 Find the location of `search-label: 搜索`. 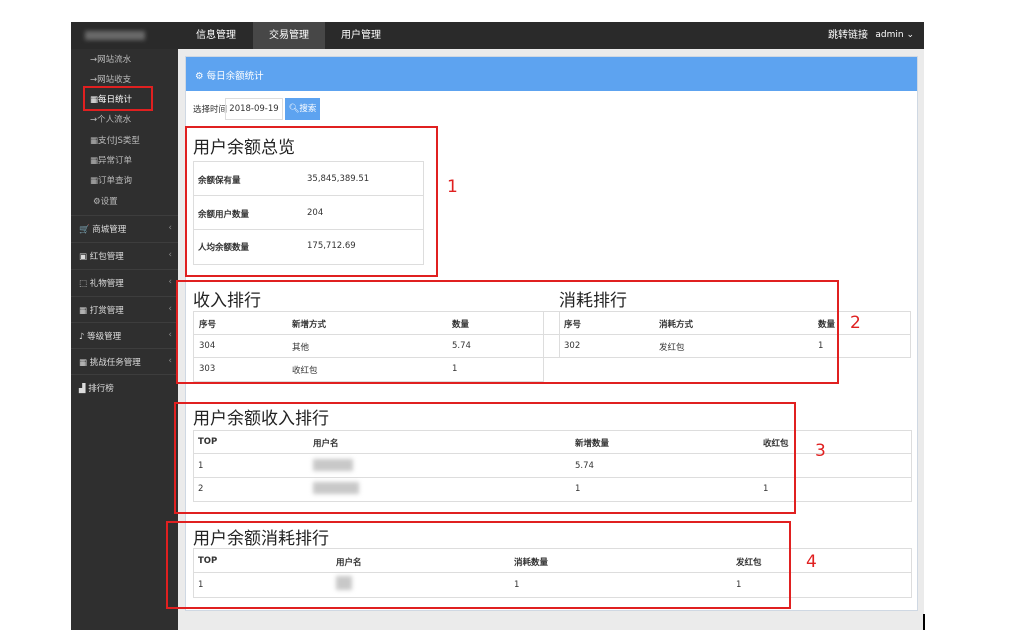

search-label: 搜索 is located at coordinates (308, 109).